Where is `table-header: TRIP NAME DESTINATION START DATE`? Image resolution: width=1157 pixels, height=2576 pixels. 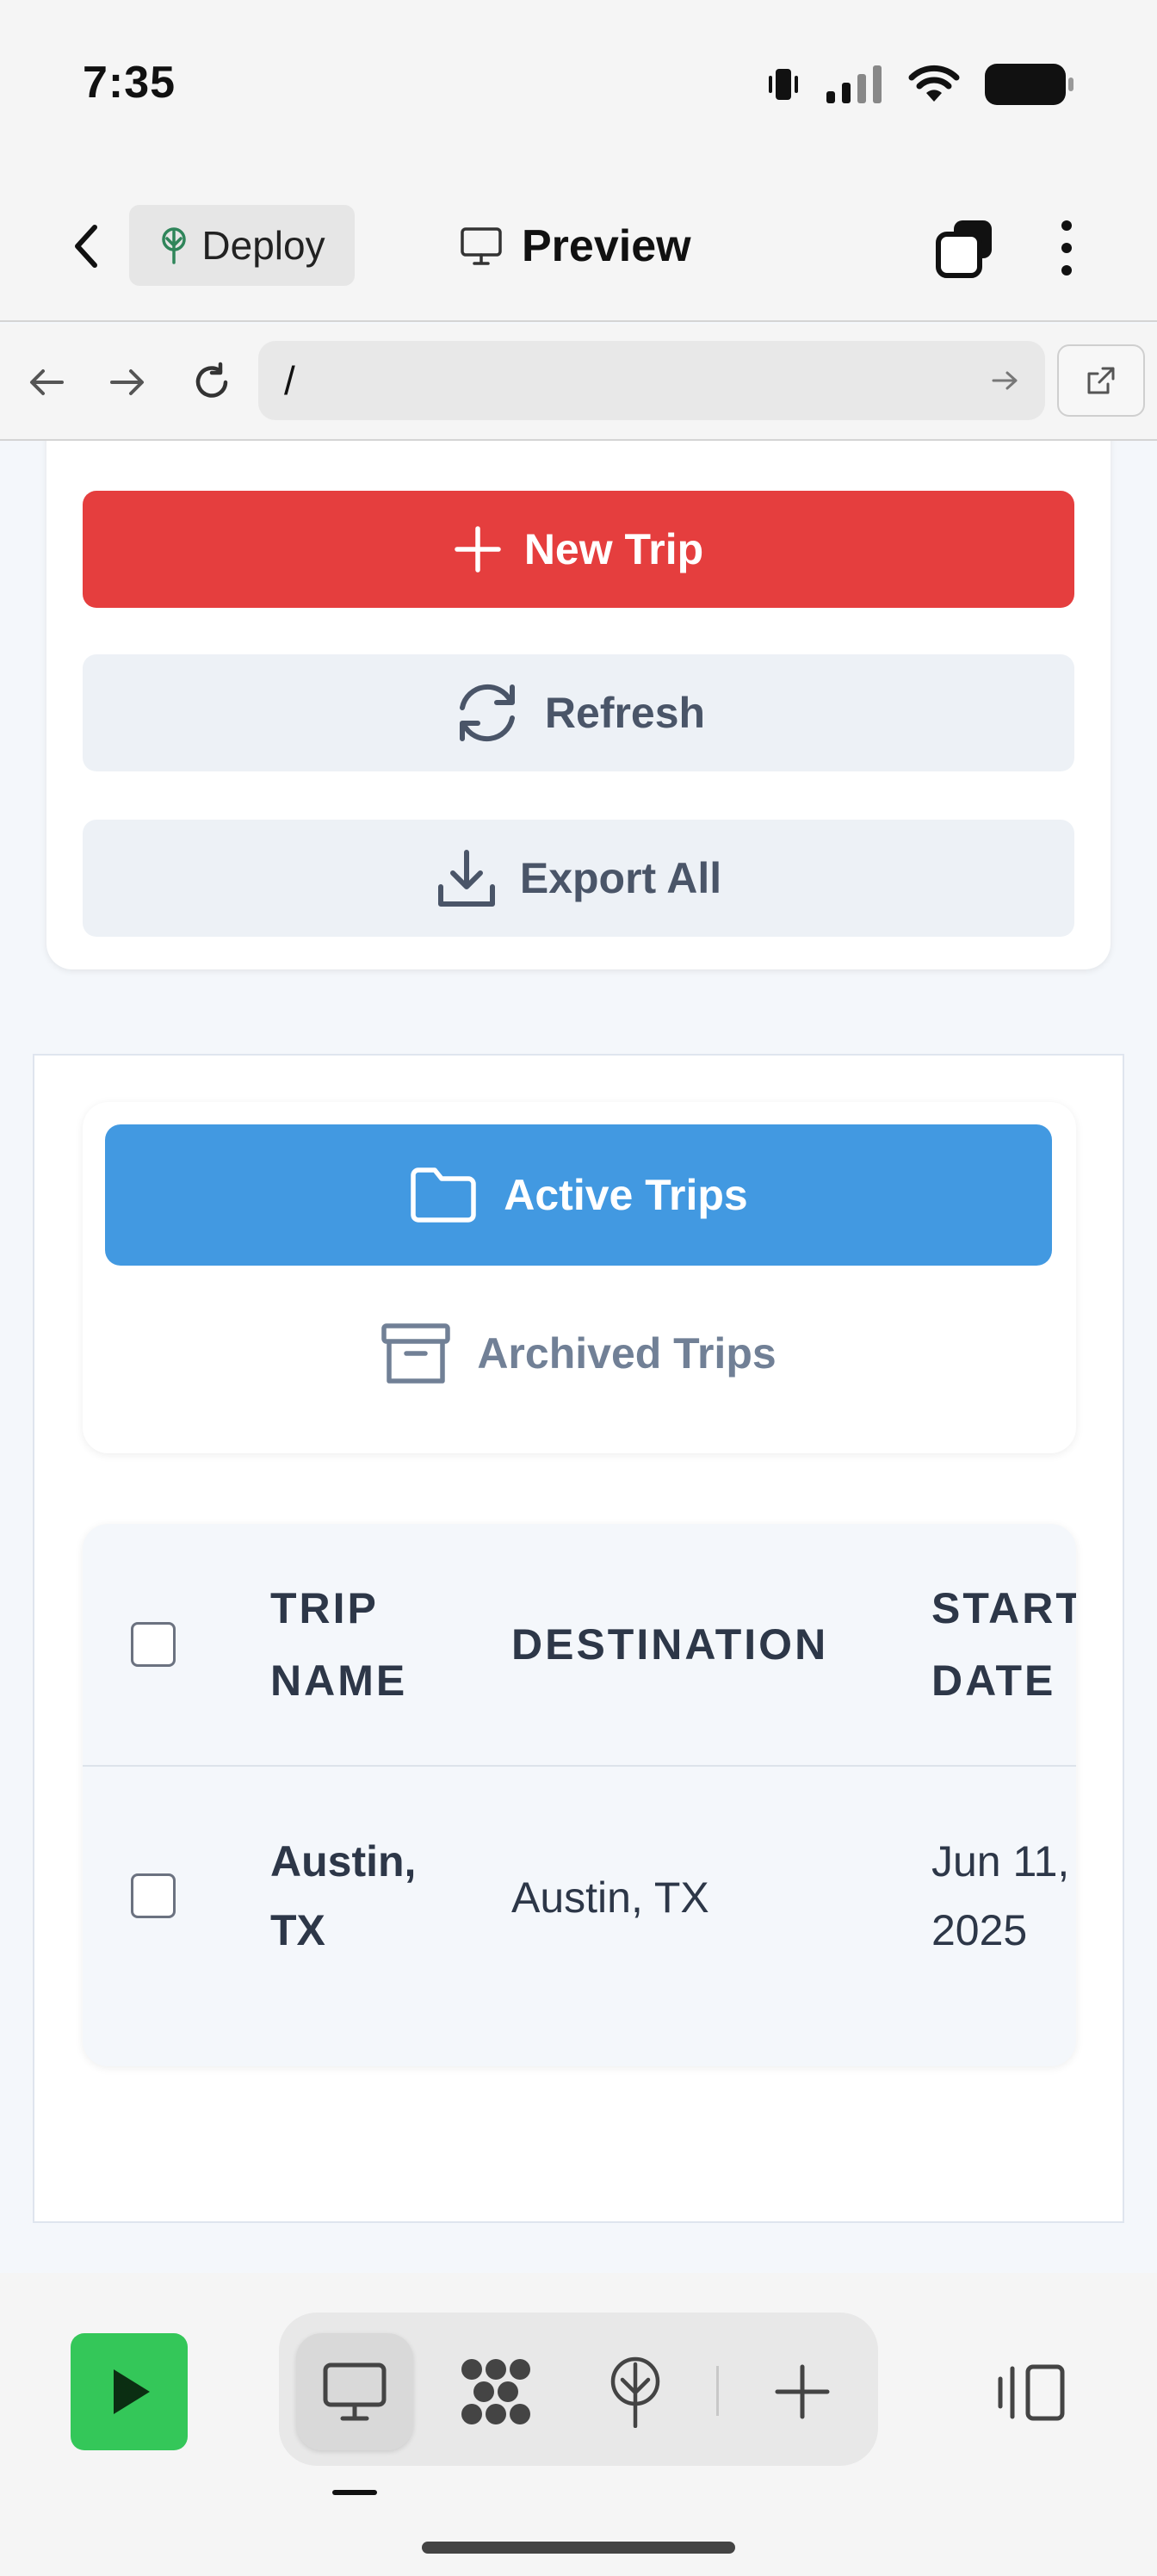
table-header: TRIP NAME DESTINATION START DATE is located at coordinates (579, 1646).